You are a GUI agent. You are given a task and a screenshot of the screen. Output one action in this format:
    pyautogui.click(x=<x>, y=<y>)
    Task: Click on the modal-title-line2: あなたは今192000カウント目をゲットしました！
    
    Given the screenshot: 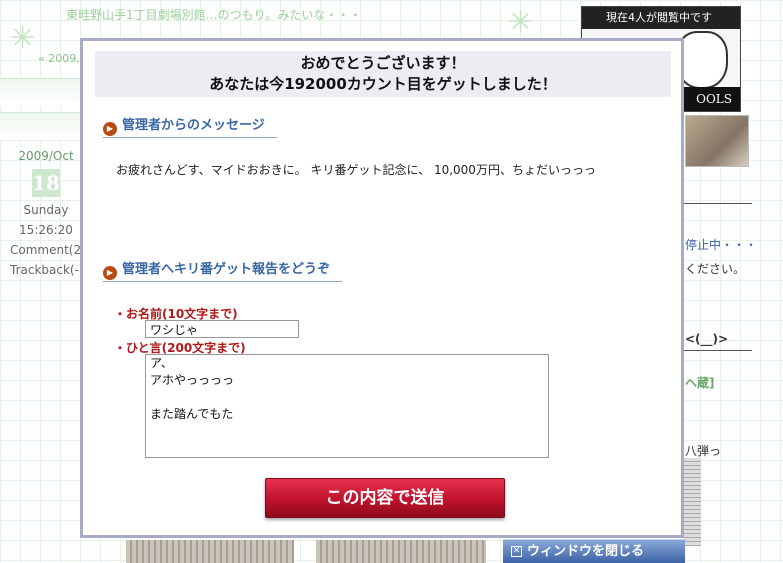 What is the action you would take?
    pyautogui.click(x=383, y=84)
    